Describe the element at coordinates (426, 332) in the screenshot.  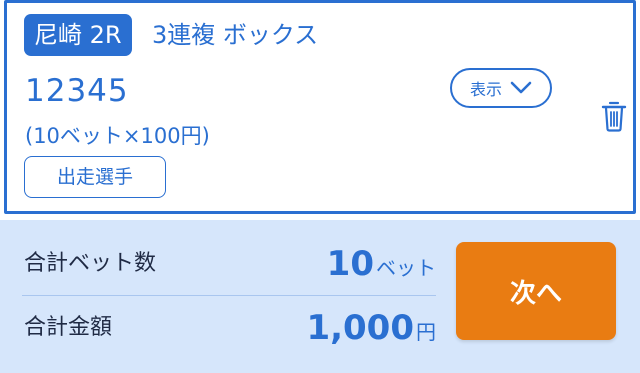
I see `total-amount-unit: 円` at that location.